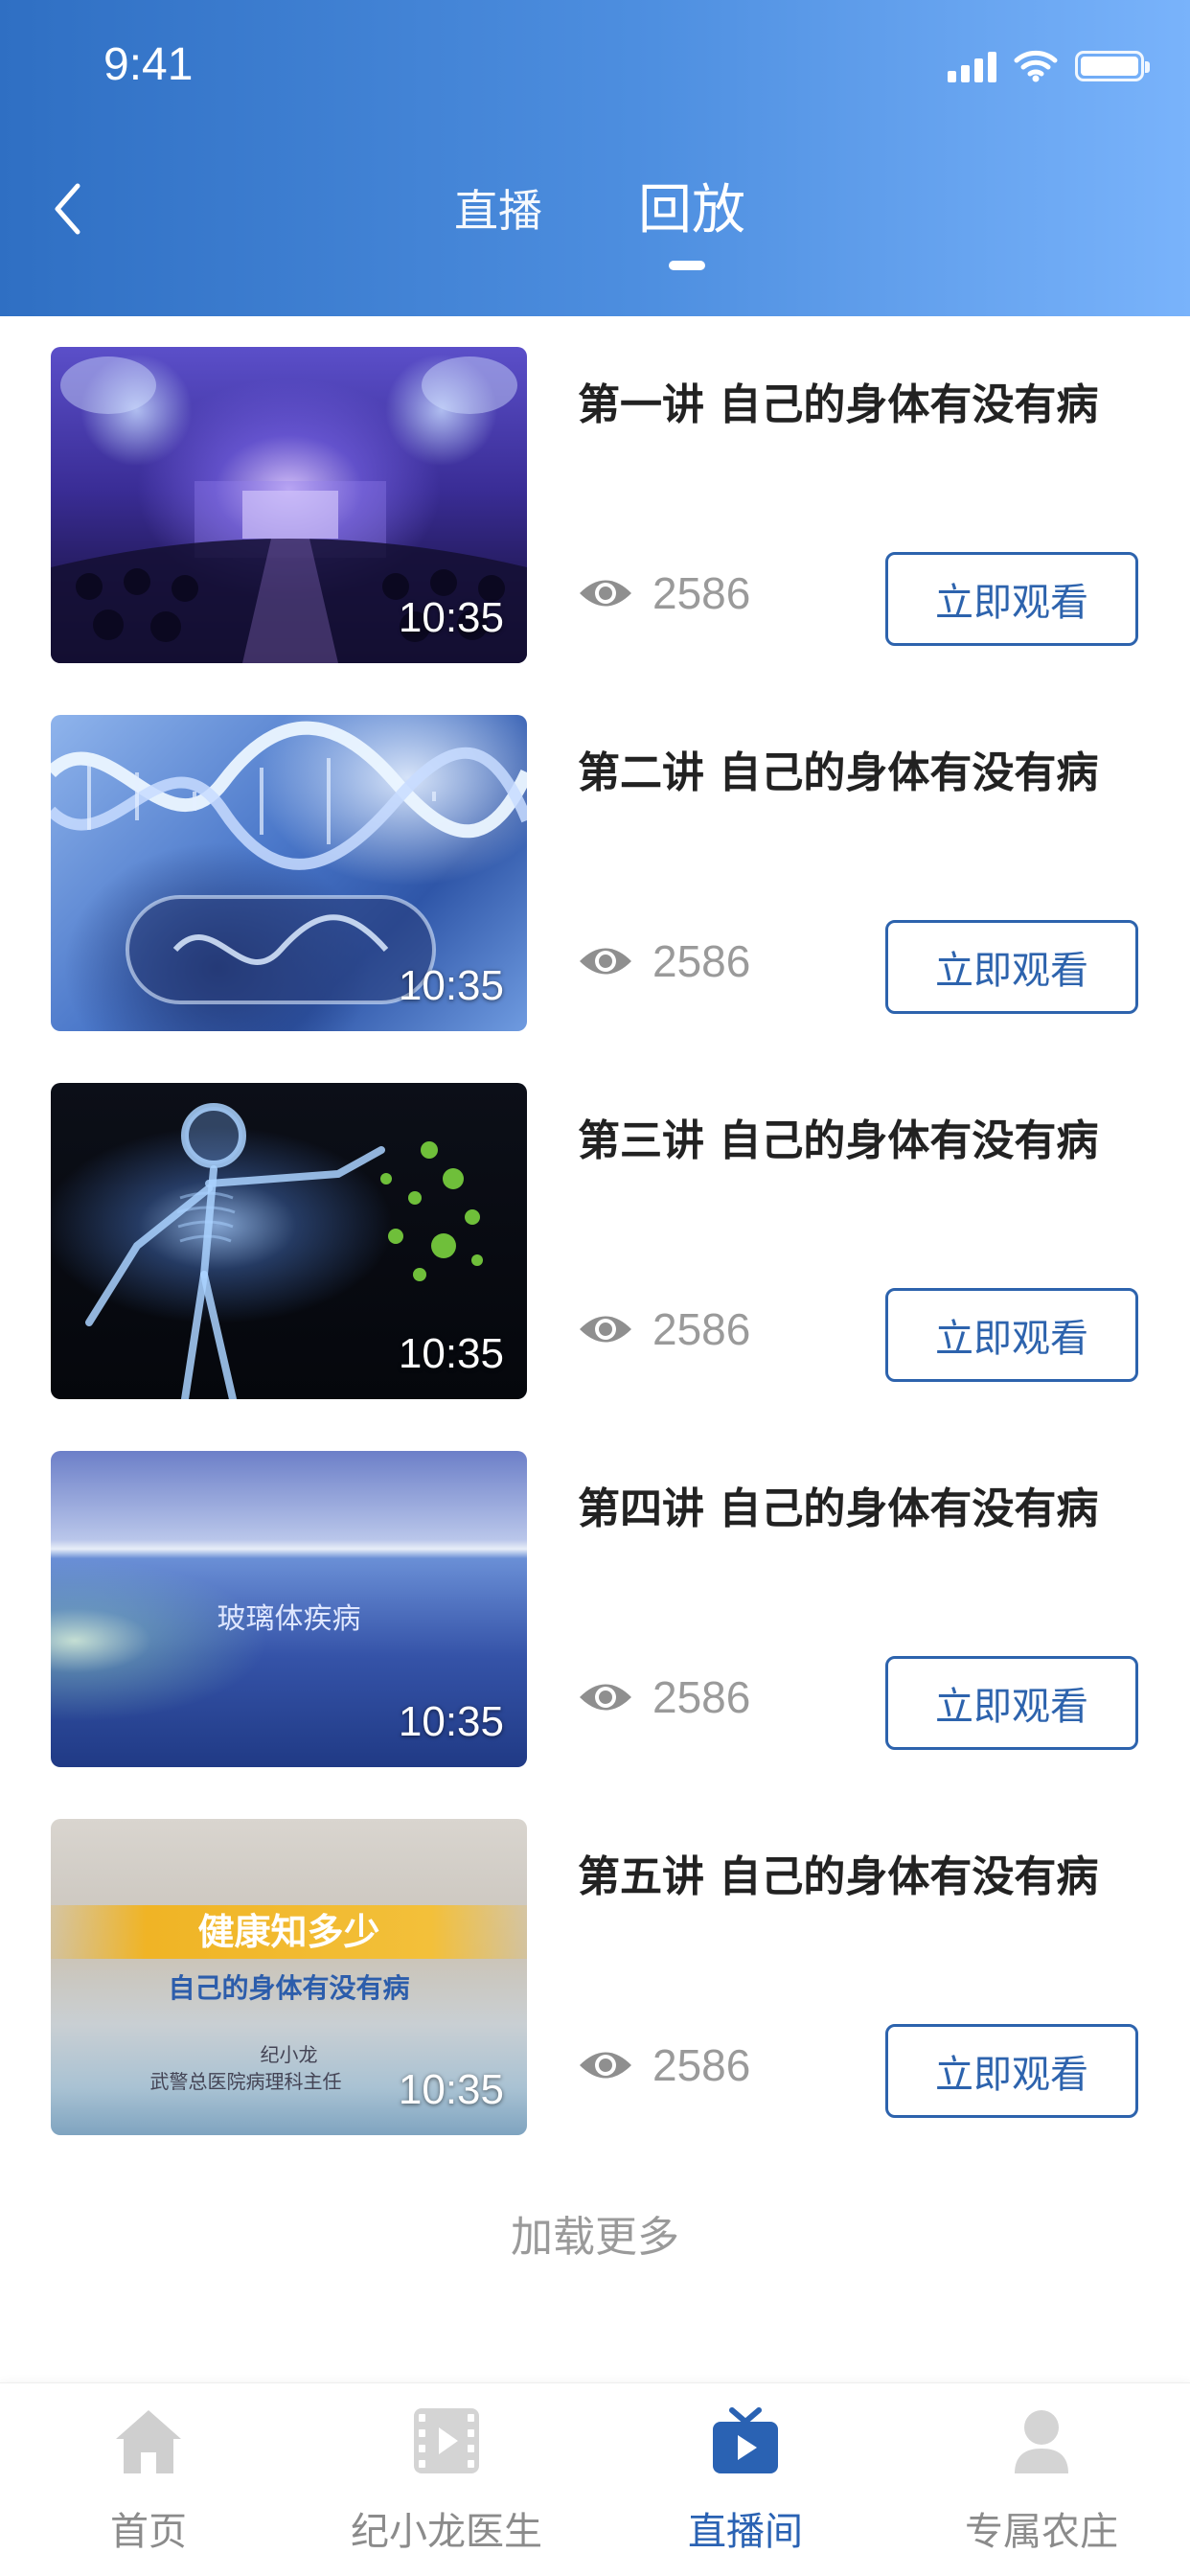 Image resolution: width=1190 pixels, height=2576 pixels. I want to click on tabbar-label: 专属农庄, so click(1041, 2532).